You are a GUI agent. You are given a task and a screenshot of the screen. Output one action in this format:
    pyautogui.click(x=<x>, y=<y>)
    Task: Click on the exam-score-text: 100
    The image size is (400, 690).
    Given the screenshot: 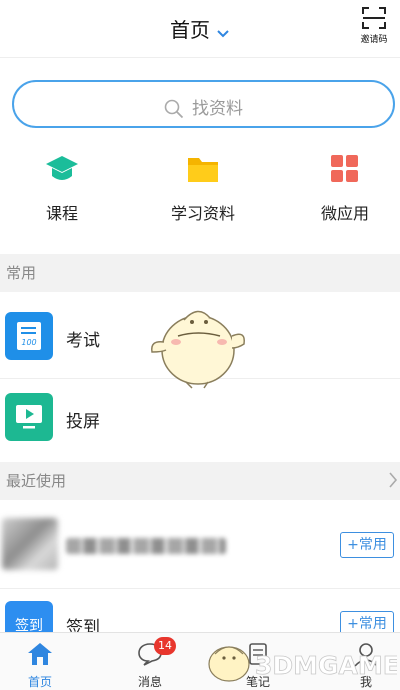 What is the action you would take?
    pyautogui.click(x=28, y=342)
    